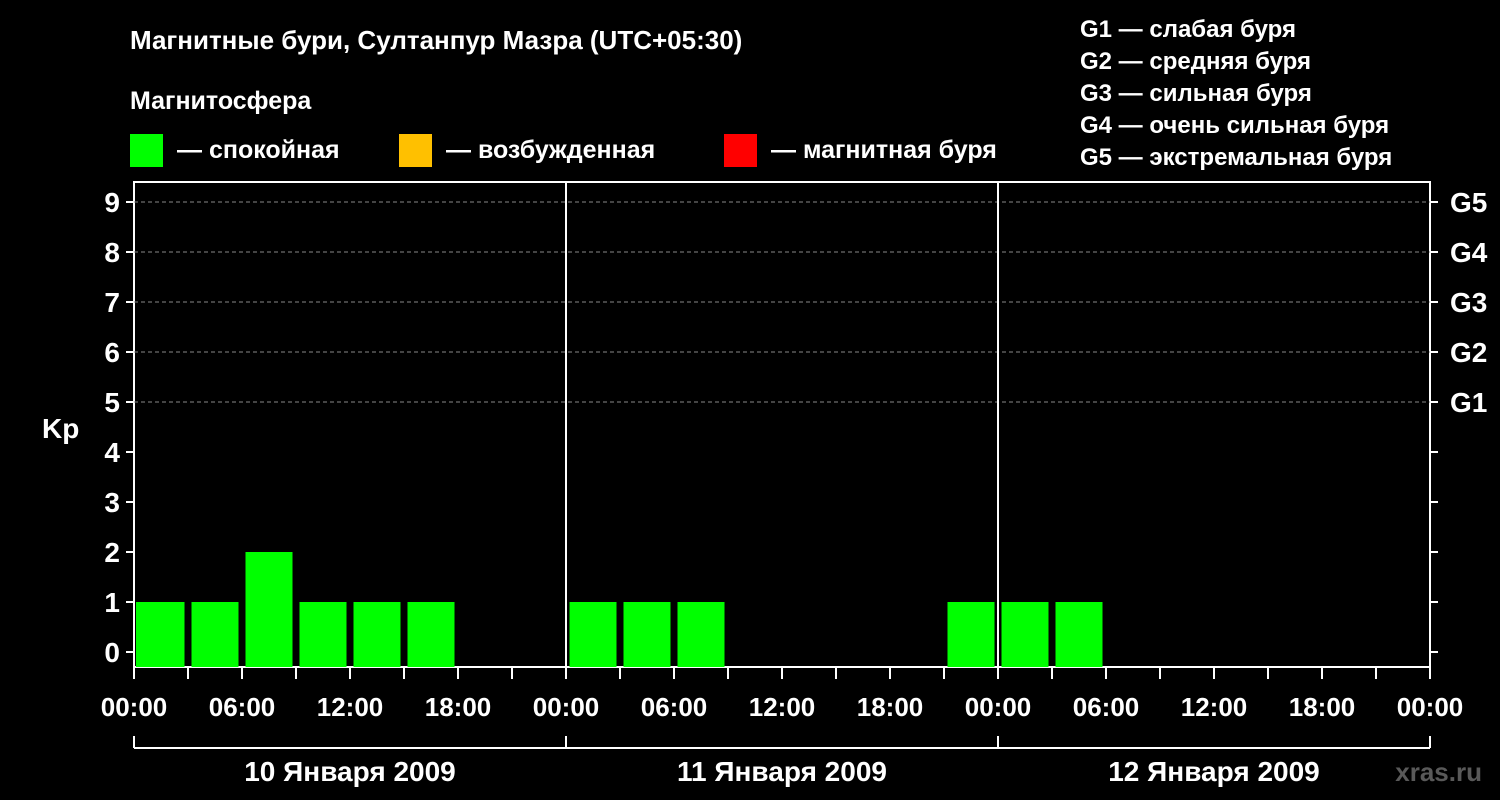  What do you see at coordinates (458, 707) in the screenshot?
I see `x-tick-label-3: 18:00` at bounding box center [458, 707].